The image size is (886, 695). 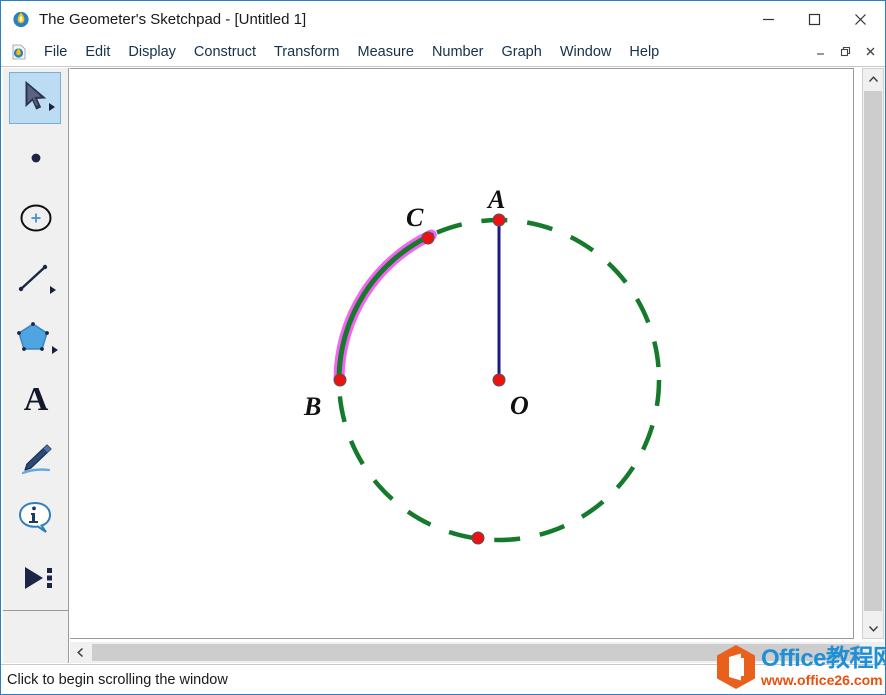 I want to click on menu-item-window: Window, so click(x=586, y=52).